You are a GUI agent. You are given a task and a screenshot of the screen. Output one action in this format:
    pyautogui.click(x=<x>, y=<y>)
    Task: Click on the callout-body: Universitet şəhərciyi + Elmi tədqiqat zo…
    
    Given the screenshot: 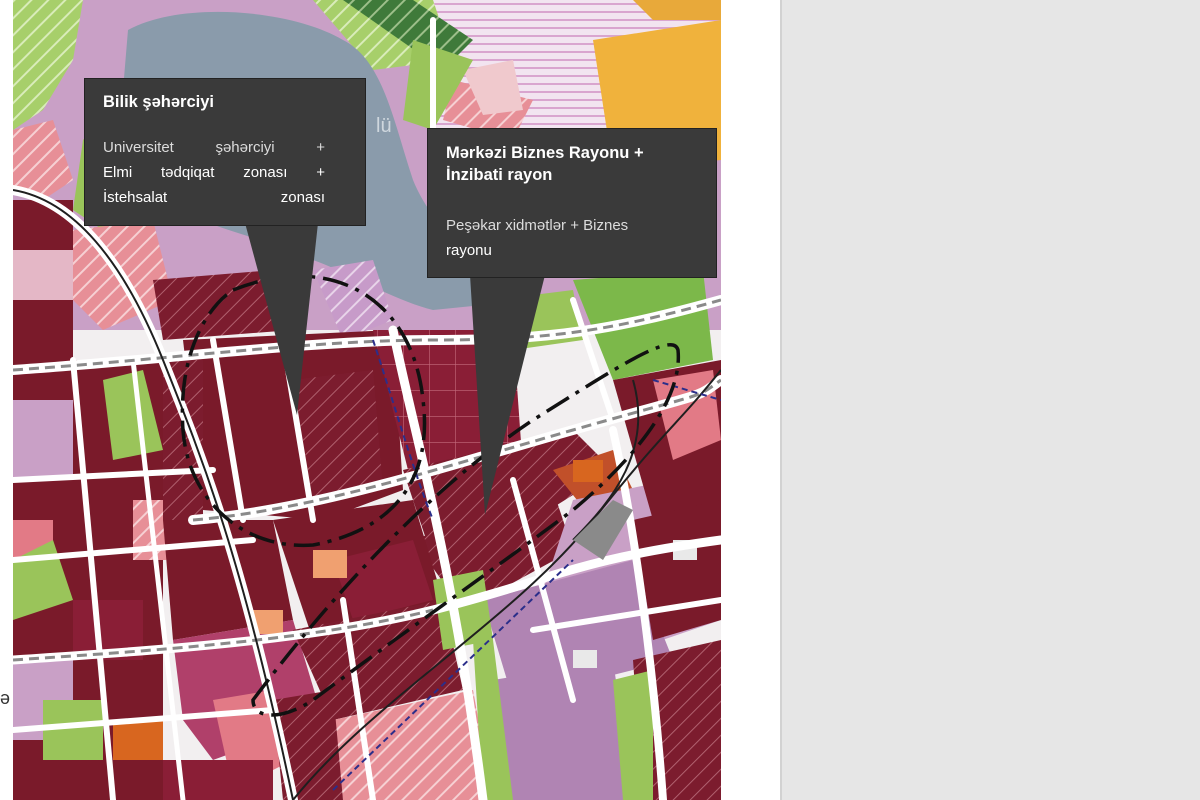 What is the action you would take?
    pyautogui.click(x=214, y=172)
    